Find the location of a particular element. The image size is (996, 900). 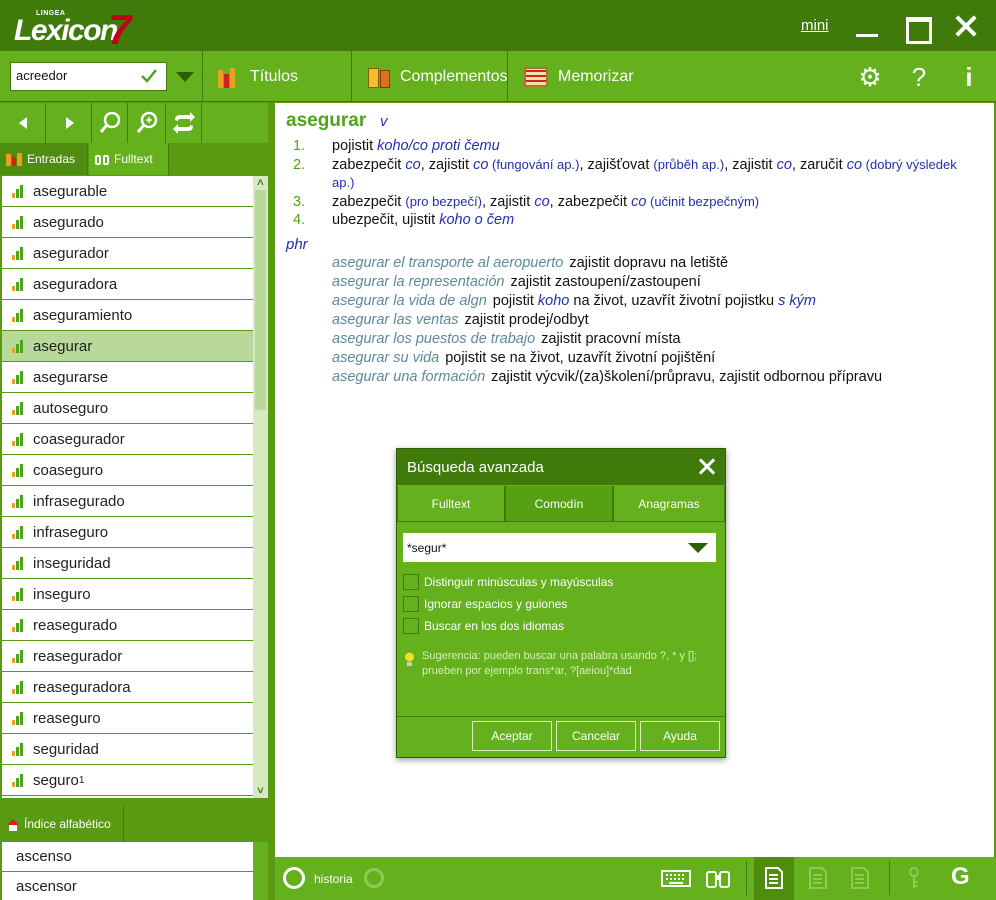

list-item: asegurar is located at coordinates (127, 346).